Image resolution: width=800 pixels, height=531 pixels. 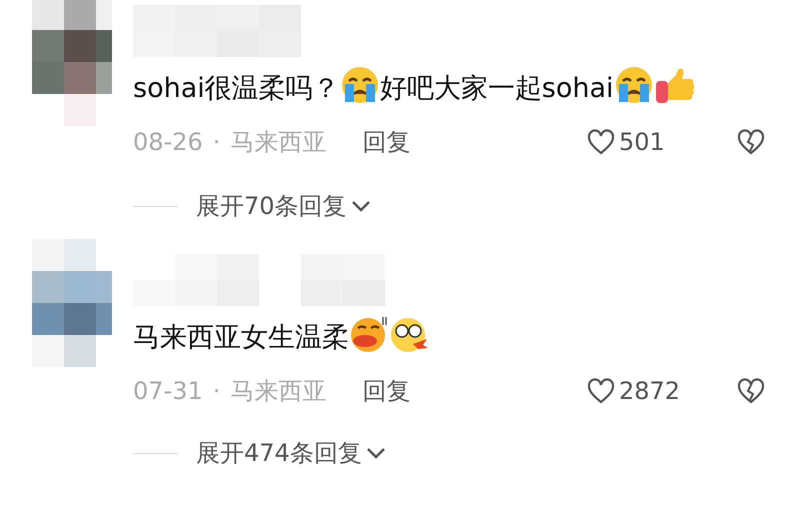 I want to click on comment-text: sohai很温柔吗？ 好吧大家一起sohai, so click(x=433, y=88).